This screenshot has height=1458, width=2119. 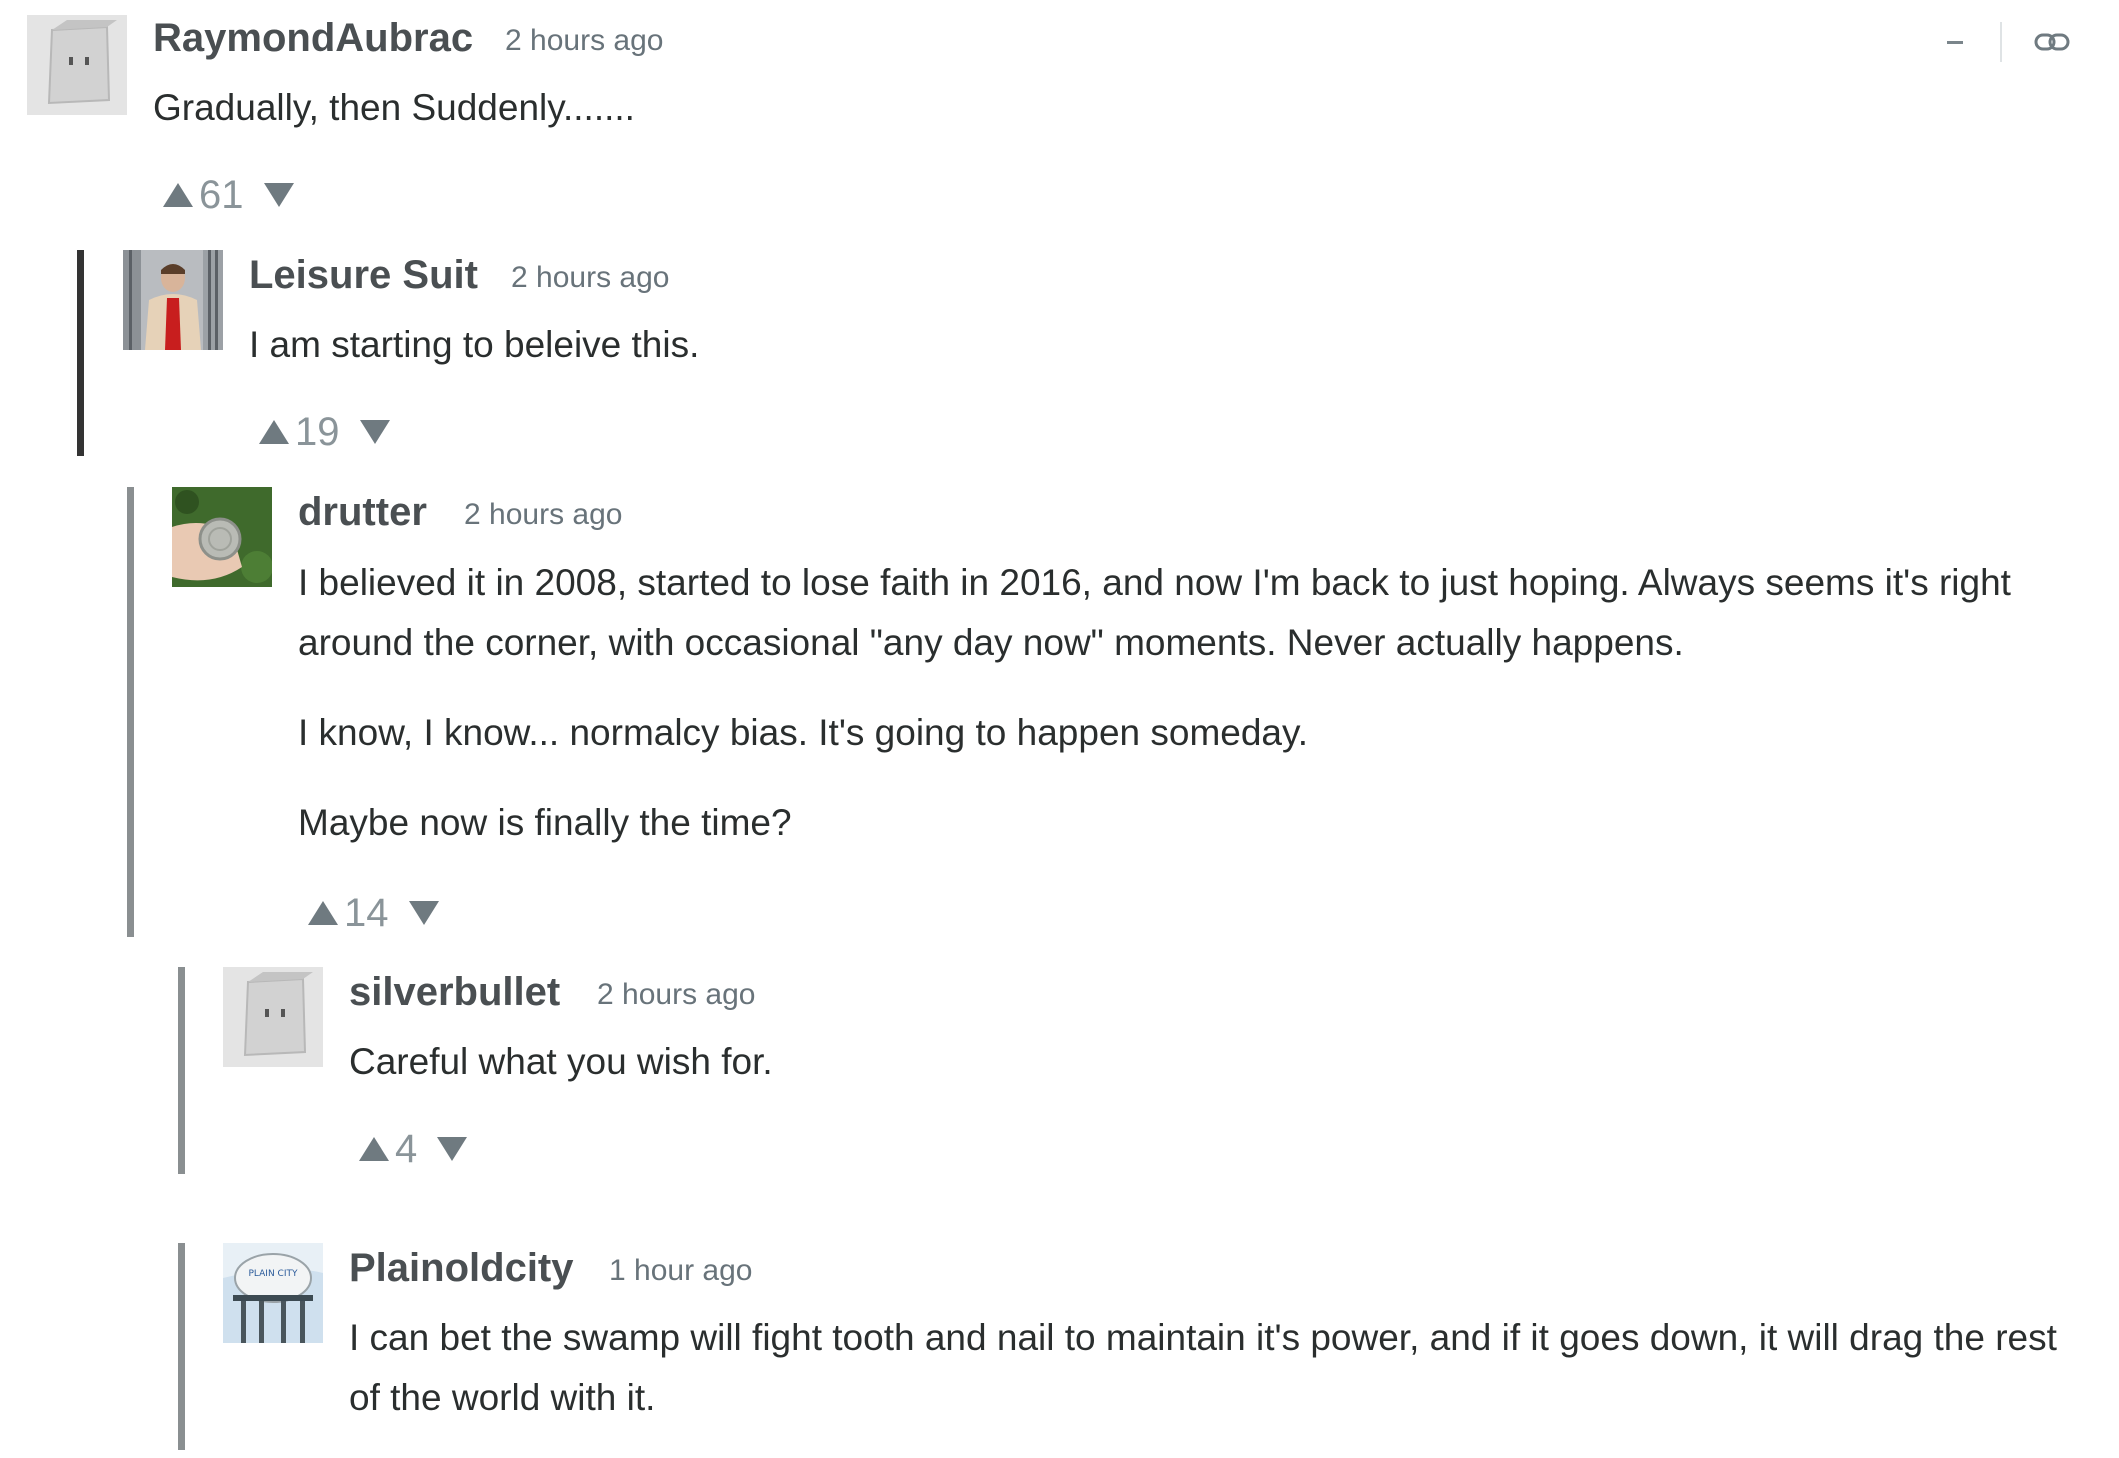 I want to click on vote-controls: 14, so click(x=373, y=913).